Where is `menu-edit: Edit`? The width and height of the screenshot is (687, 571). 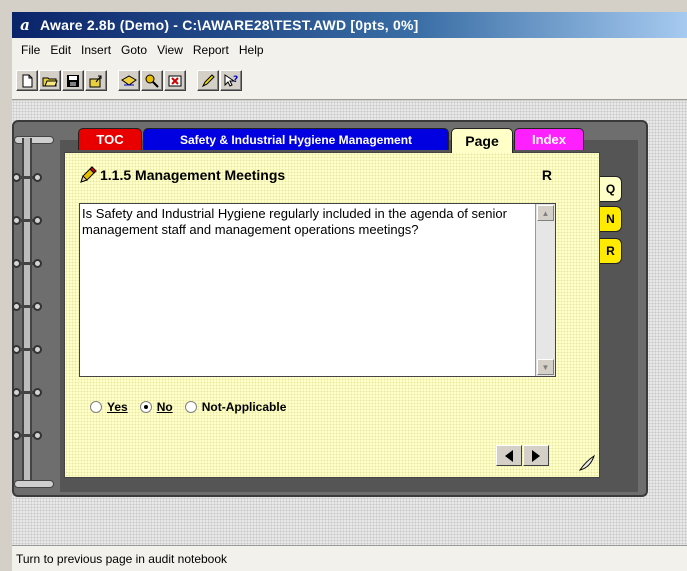
menu-edit: Edit is located at coordinates (60, 50).